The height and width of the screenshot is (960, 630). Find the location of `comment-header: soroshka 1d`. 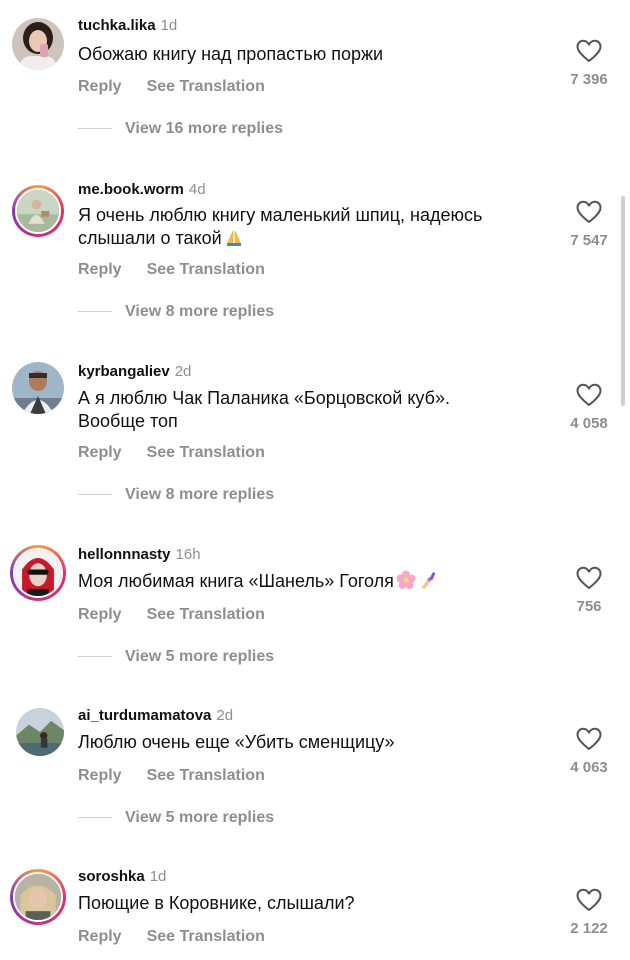

comment-header: soroshka 1d is located at coordinates (122, 877).